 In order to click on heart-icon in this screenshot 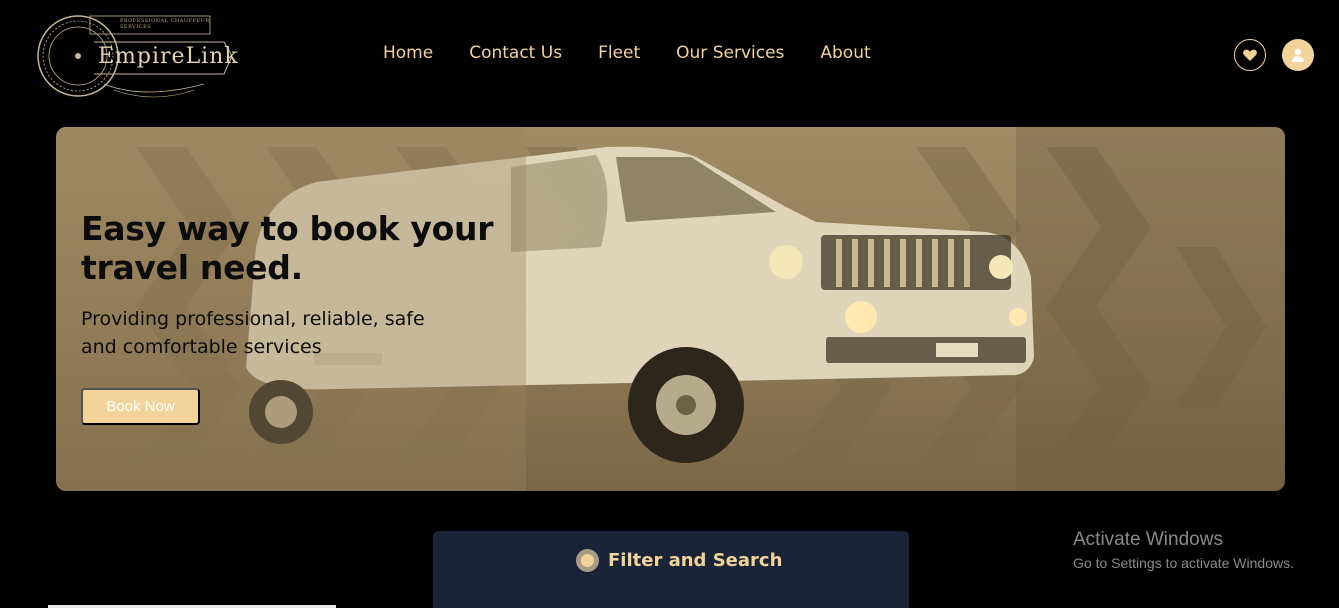, I will do `click(1250, 55)`.